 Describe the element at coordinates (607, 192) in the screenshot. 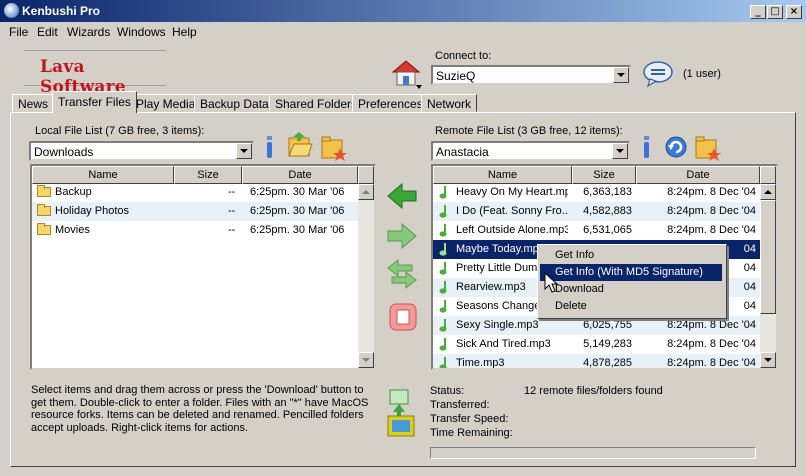

I see `file-size: 6,363,183` at that location.